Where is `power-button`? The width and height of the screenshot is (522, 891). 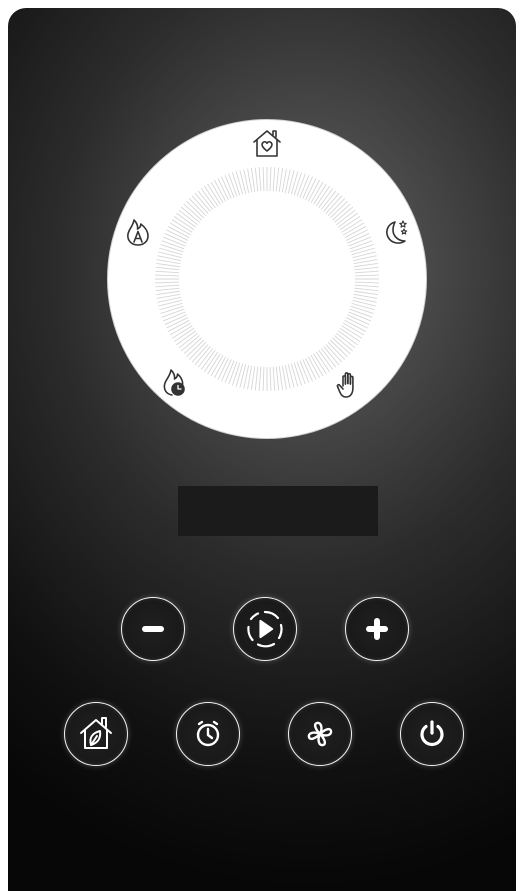
power-button is located at coordinates (432, 734).